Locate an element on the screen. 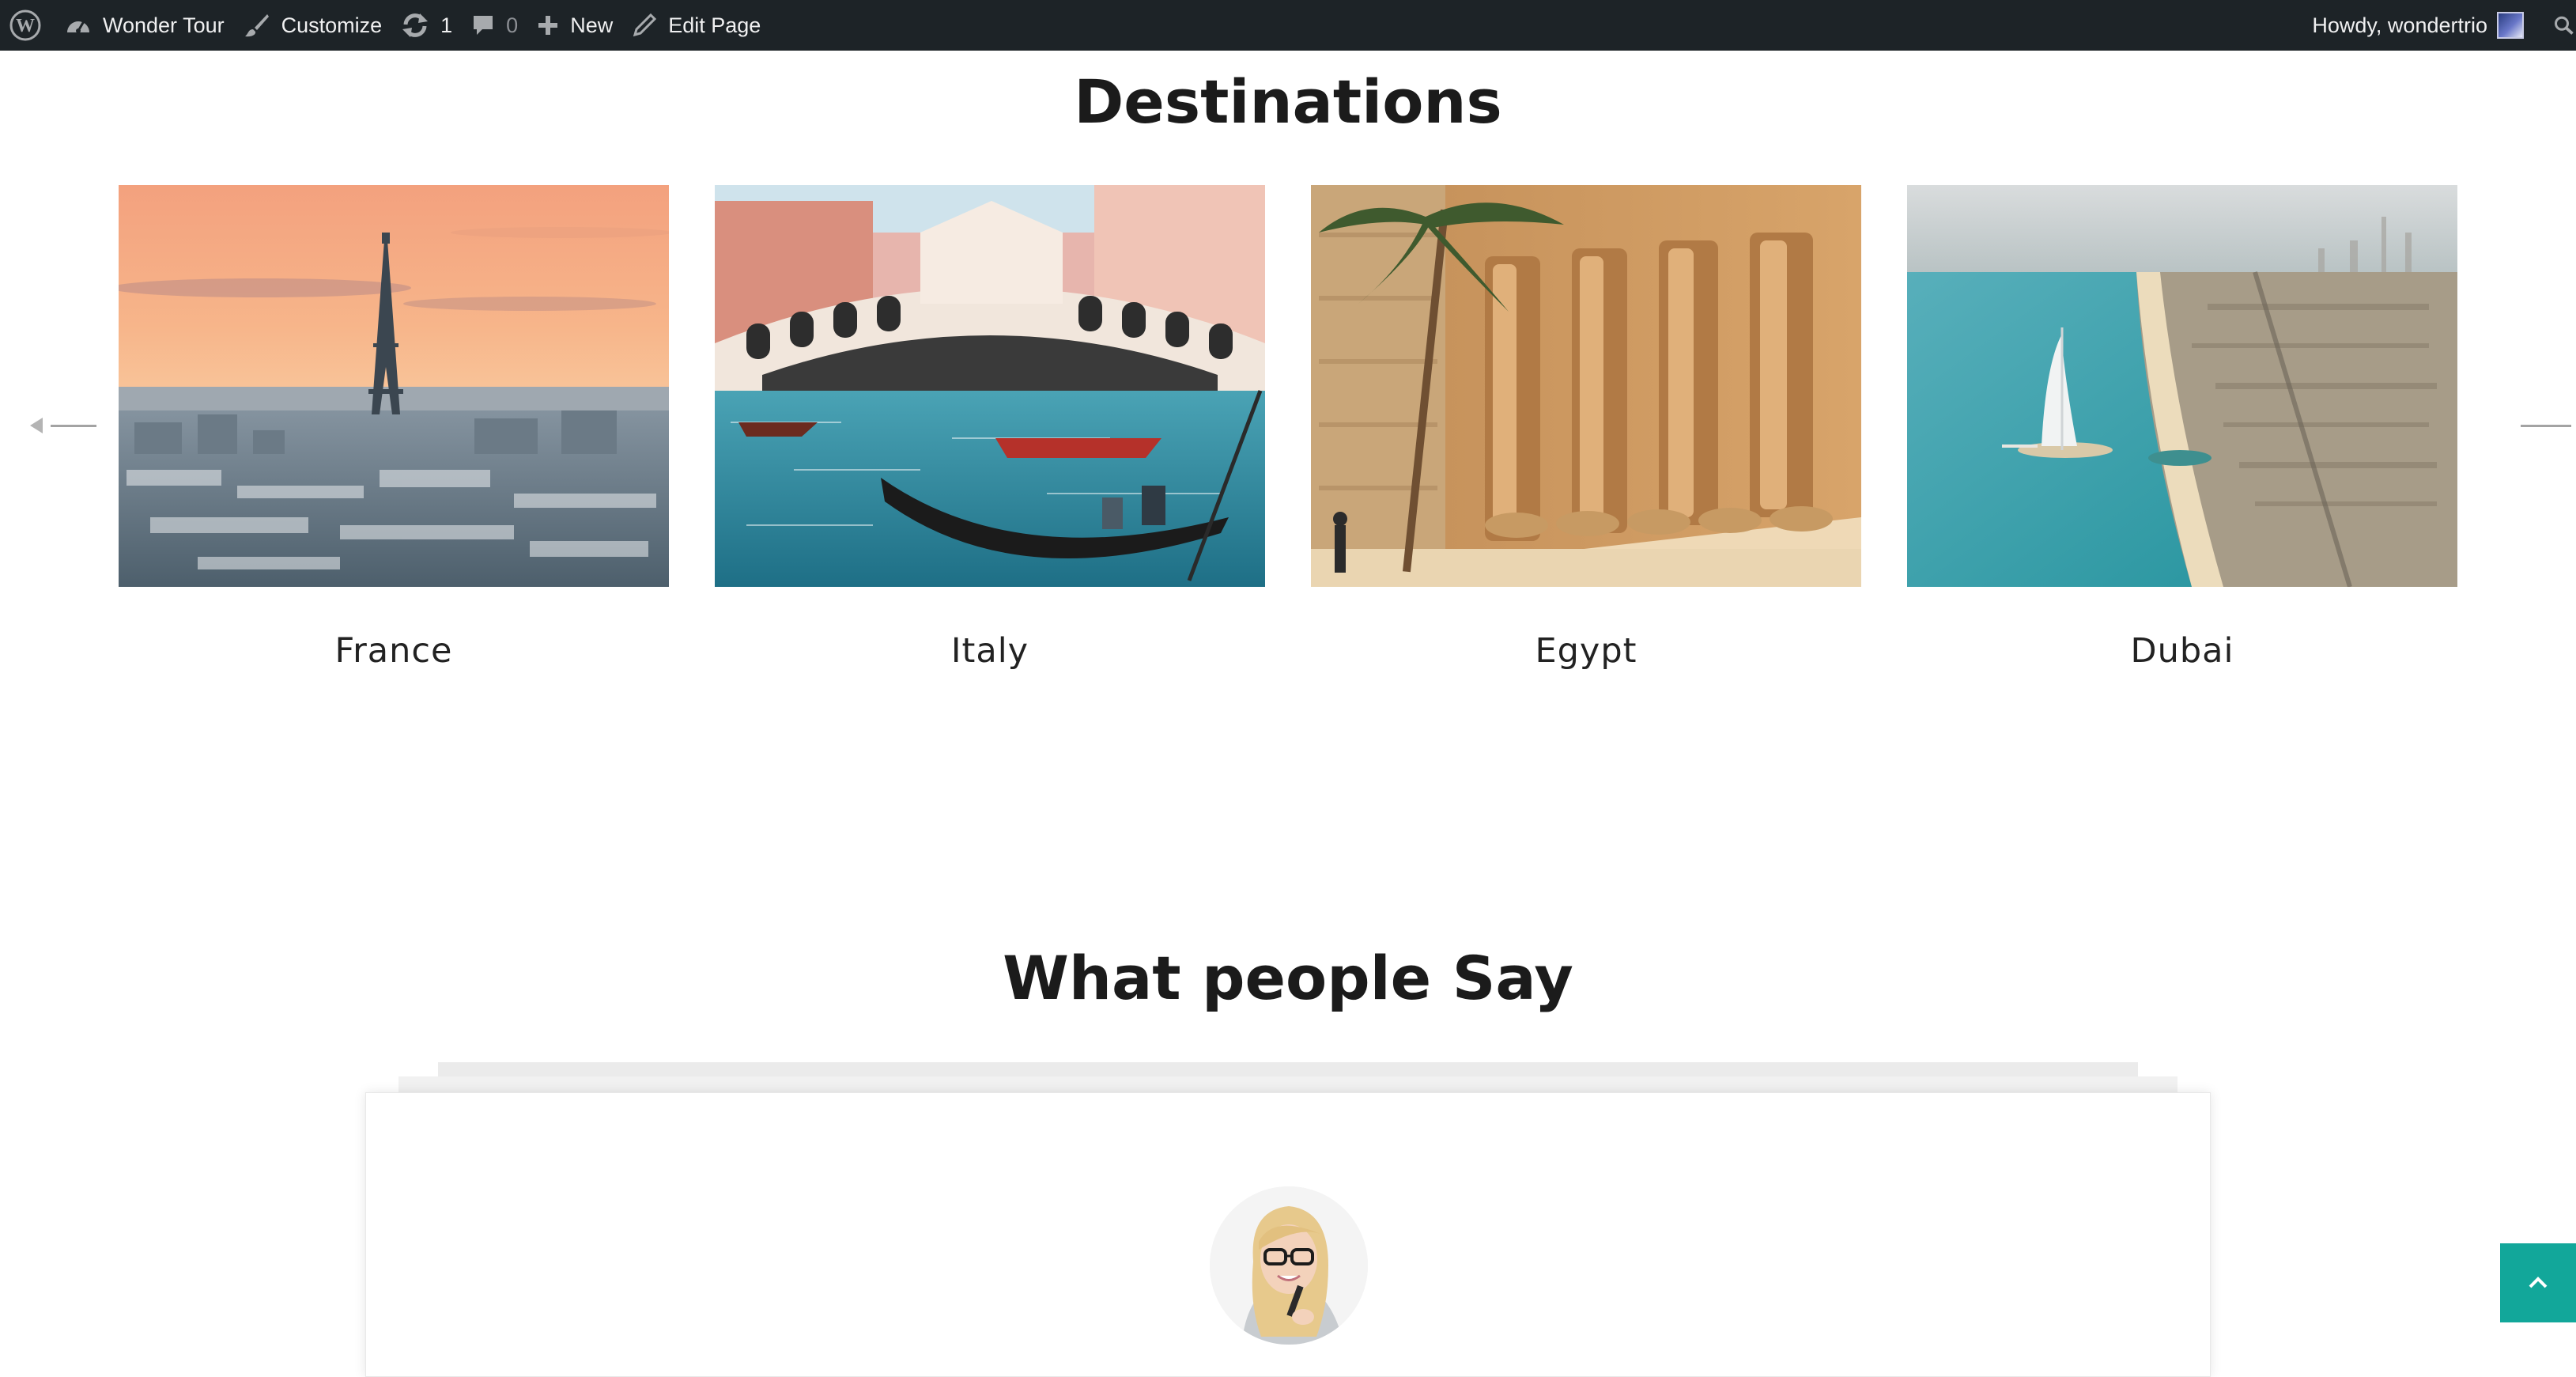 This screenshot has width=2576, height=1377. edit-page-label: Edit Page is located at coordinates (714, 25).